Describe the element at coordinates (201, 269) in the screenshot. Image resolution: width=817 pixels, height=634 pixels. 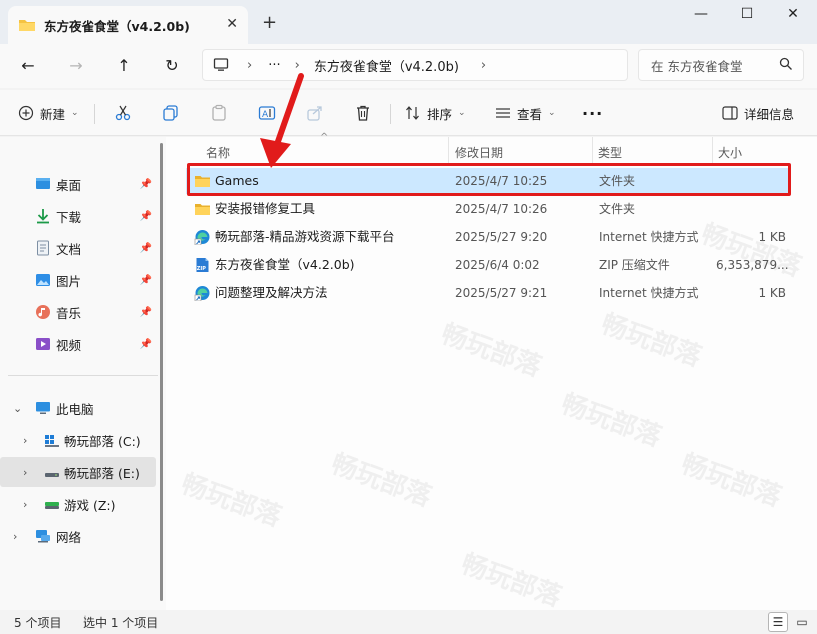
I see `svg-text: ZIP` at that location.